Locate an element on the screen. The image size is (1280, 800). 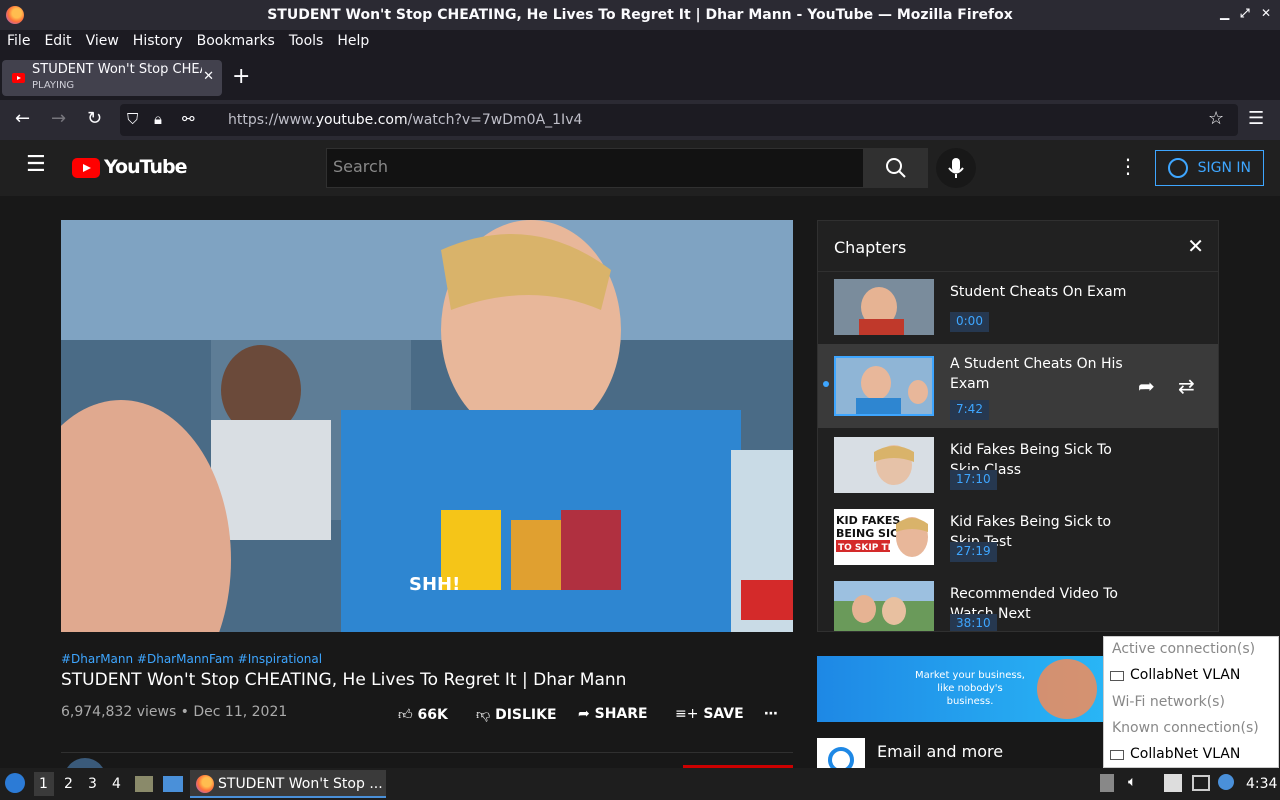
sign-in-label: SIGN IN is located at coordinates (1224, 168).